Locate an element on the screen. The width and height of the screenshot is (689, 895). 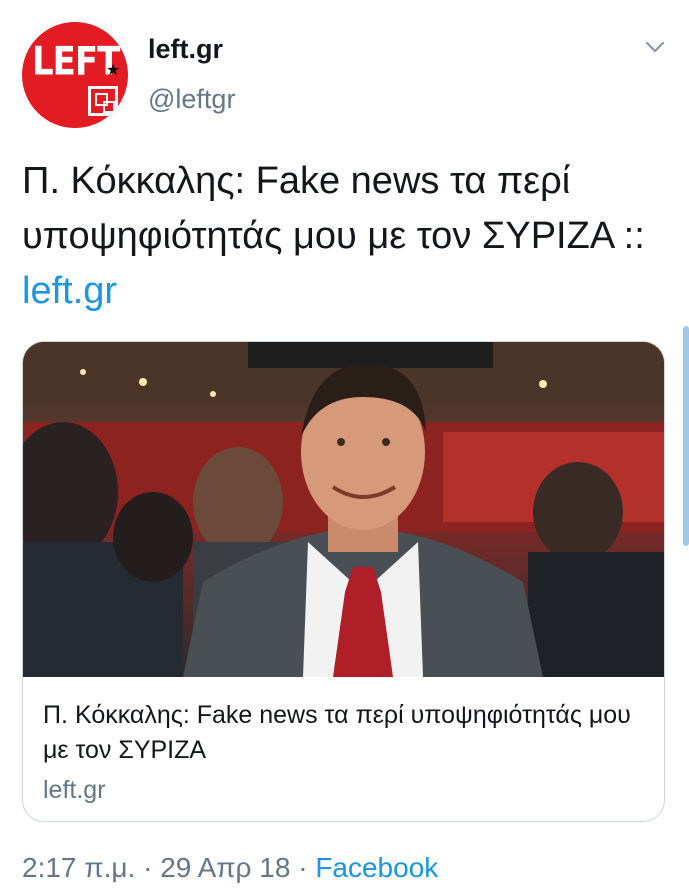
display-name: left.gr is located at coordinates (185, 49).